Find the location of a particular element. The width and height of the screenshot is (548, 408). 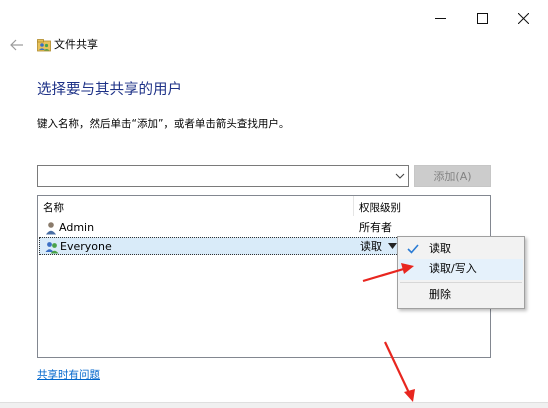

maximize-button is located at coordinates (482, 18).